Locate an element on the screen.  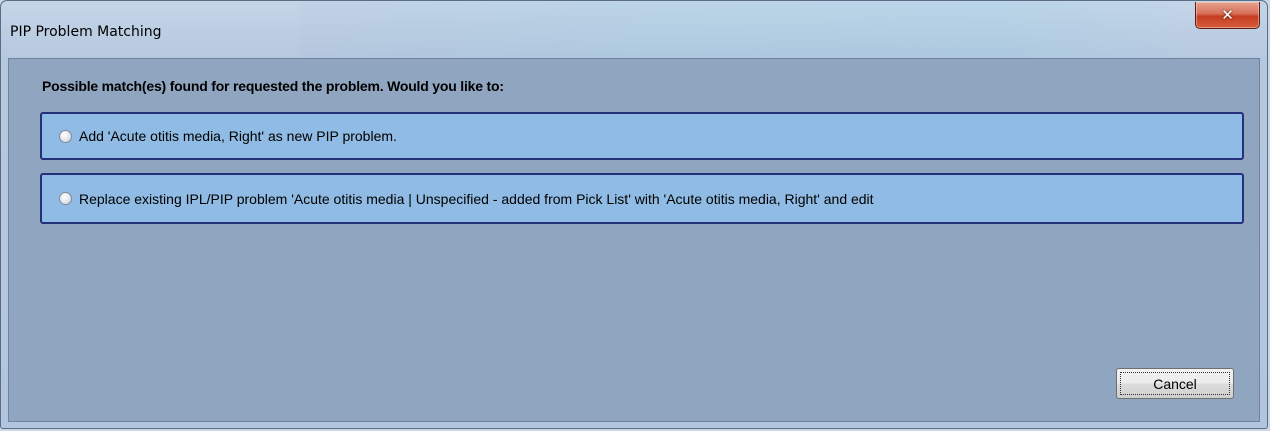
close-icon: ✕ is located at coordinates (1227, 14).